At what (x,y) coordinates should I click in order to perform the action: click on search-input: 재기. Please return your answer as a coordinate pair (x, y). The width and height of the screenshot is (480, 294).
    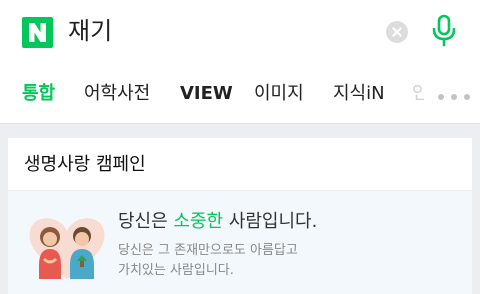
    Looking at the image, I should click on (90, 31).